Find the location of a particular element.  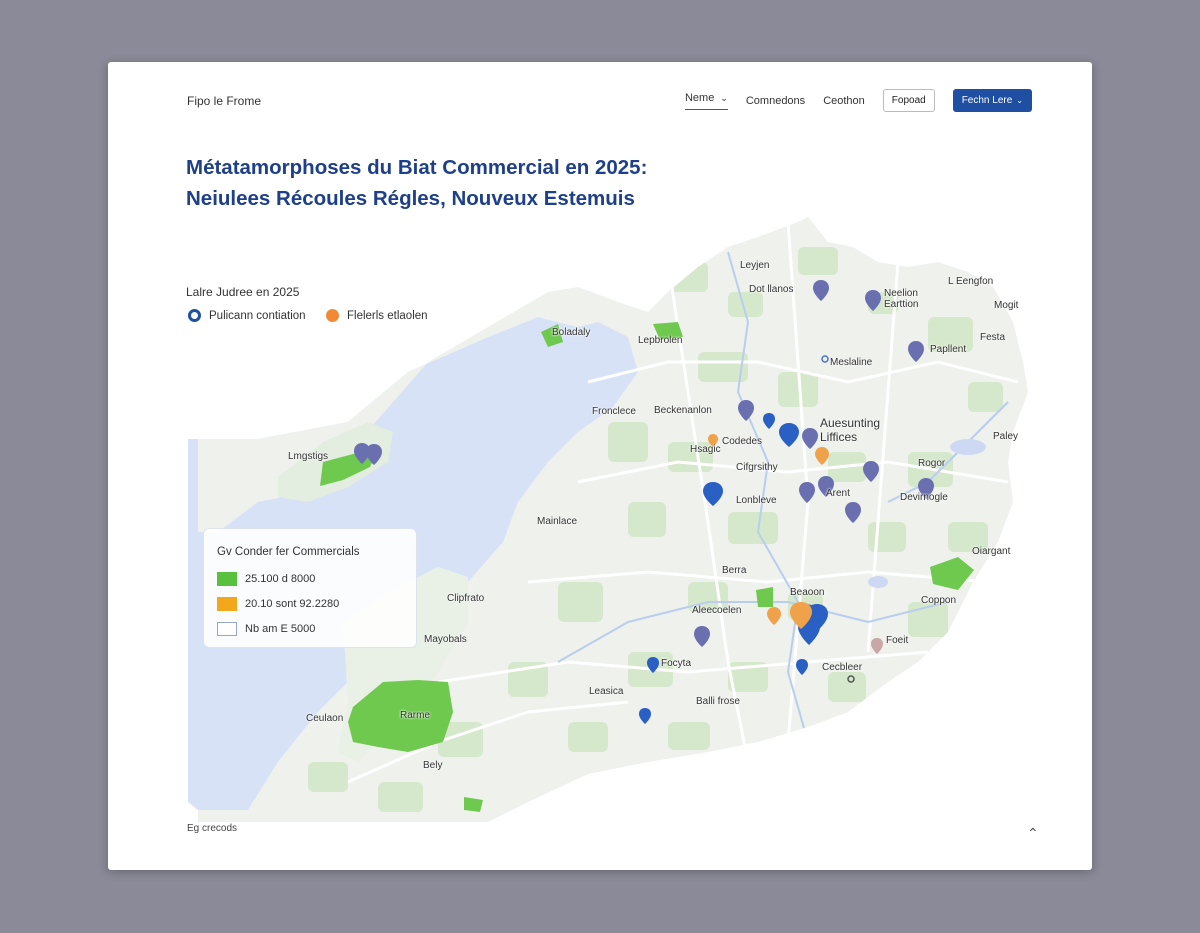

map-label: Hsagic is located at coordinates (705, 449).